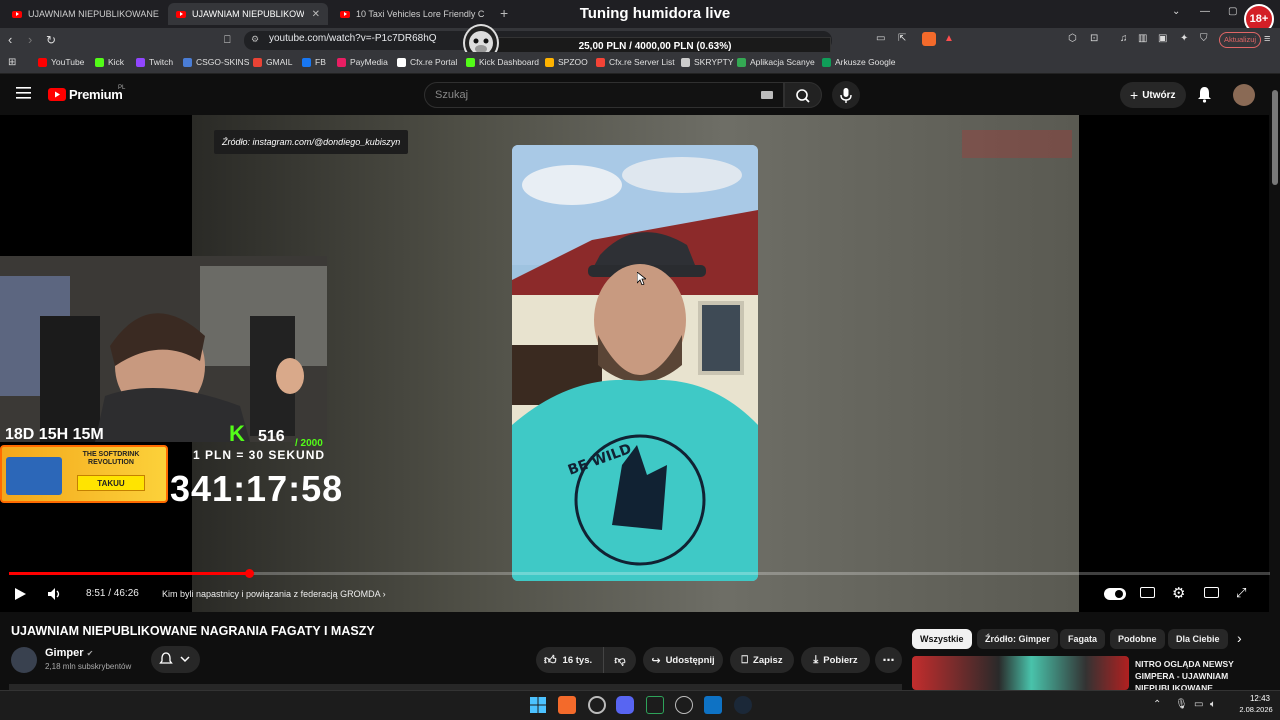 This screenshot has width=1280, height=720. What do you see at coordinates (1275, 137) in the screenshot?
I see `page-scrollbar-thumb` at bounding box center [1275, 137].